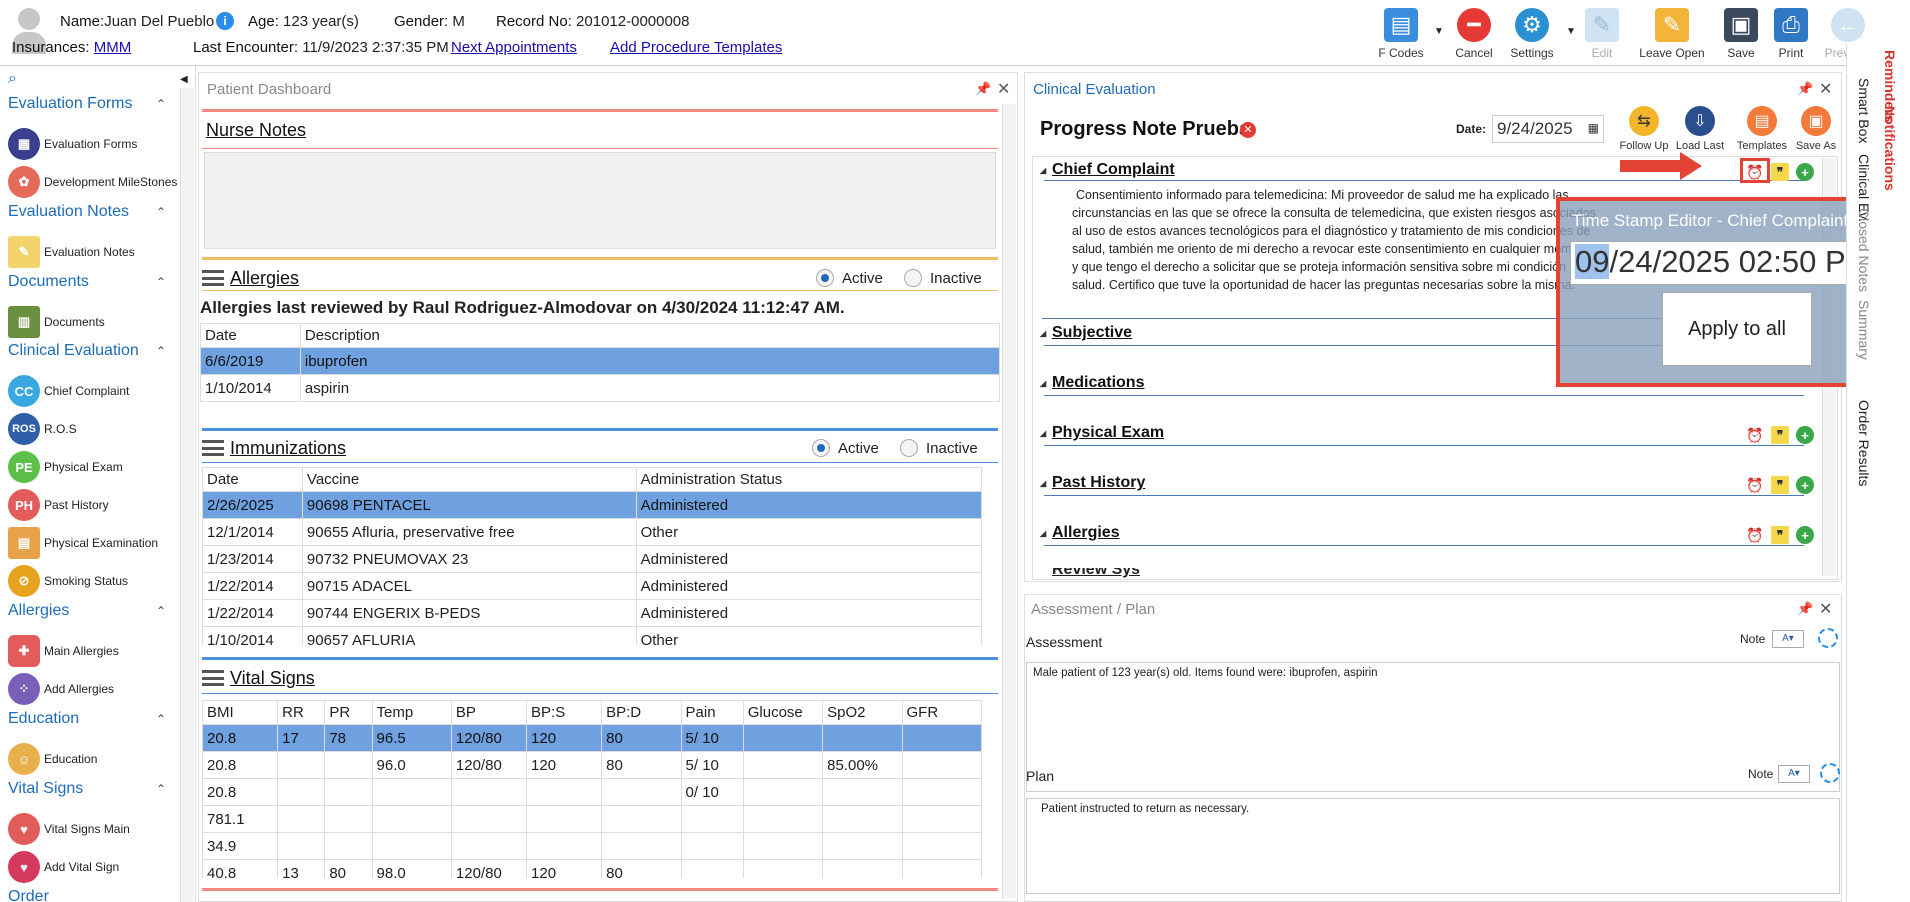 The width and height of the screenshot is (1910, 902). I want to click on nav-scrollbar, so click(187, 495).